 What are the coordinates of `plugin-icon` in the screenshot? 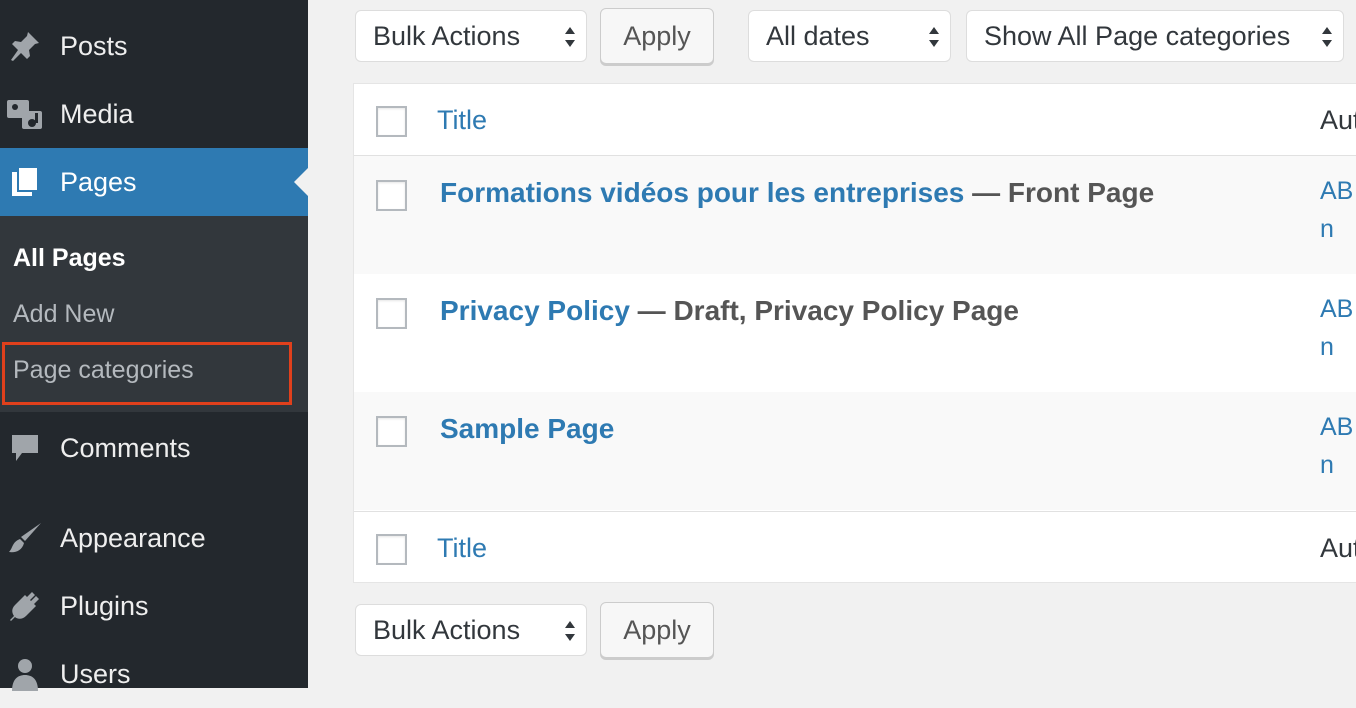 It's located at (25, 606).